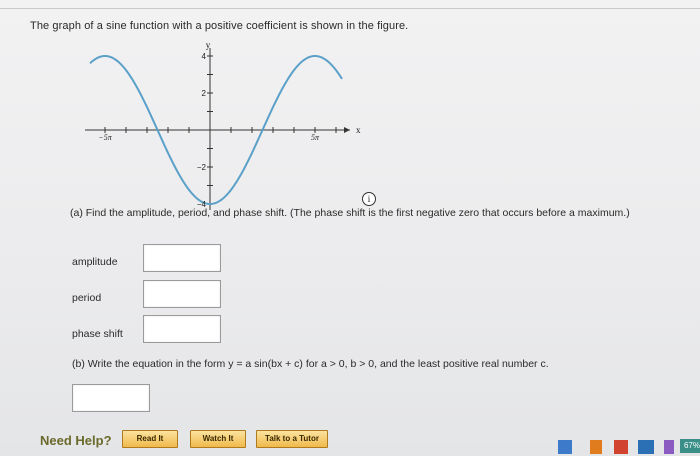  Describe the element at coordinates (202, 167) in the screenshot. I see `y-tick-label: −2` at that location.